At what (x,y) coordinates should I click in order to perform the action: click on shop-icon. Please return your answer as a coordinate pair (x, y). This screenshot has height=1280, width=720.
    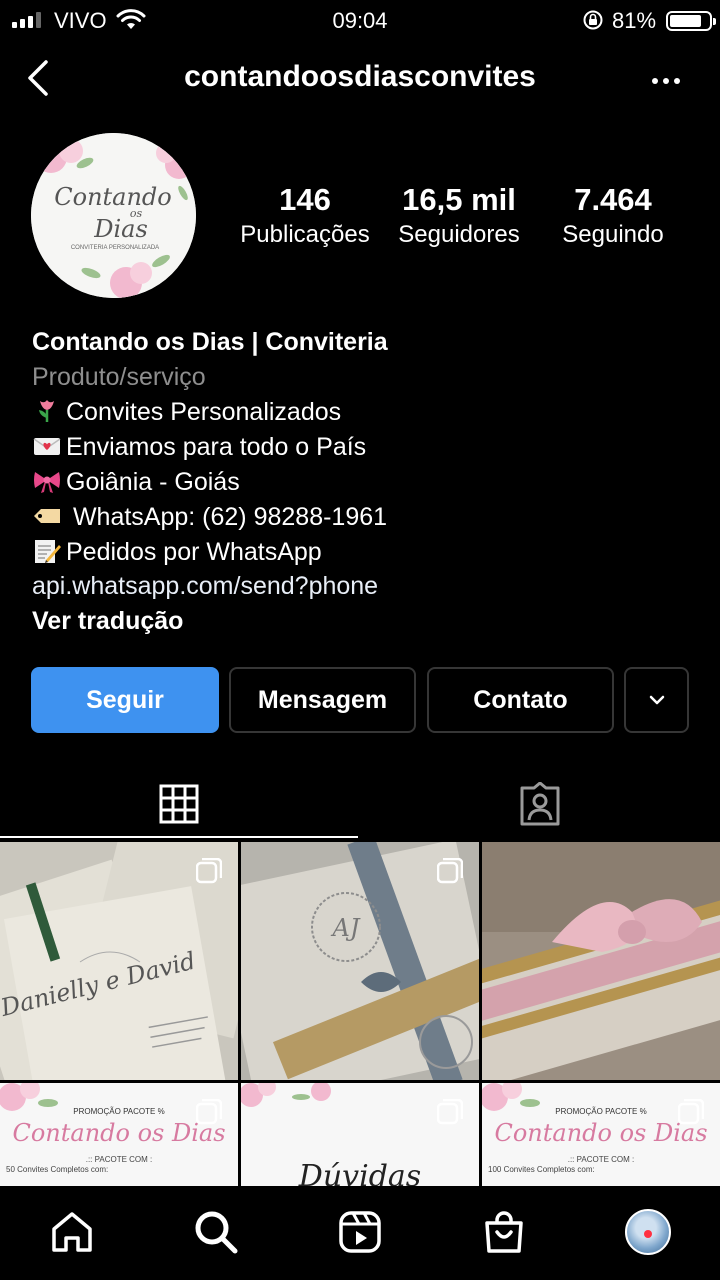
    Looking at the image, I should click on (504, 1232).